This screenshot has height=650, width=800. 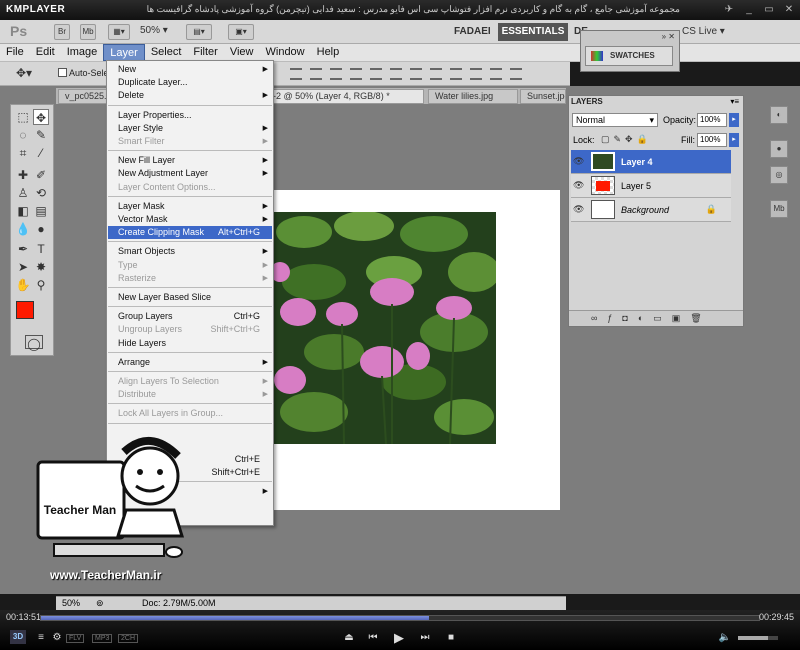 What do you see at coordinates (190, 69) in the screenshot?
I see `layer-menu-new: New ▶` at bounding box center [190, 69].